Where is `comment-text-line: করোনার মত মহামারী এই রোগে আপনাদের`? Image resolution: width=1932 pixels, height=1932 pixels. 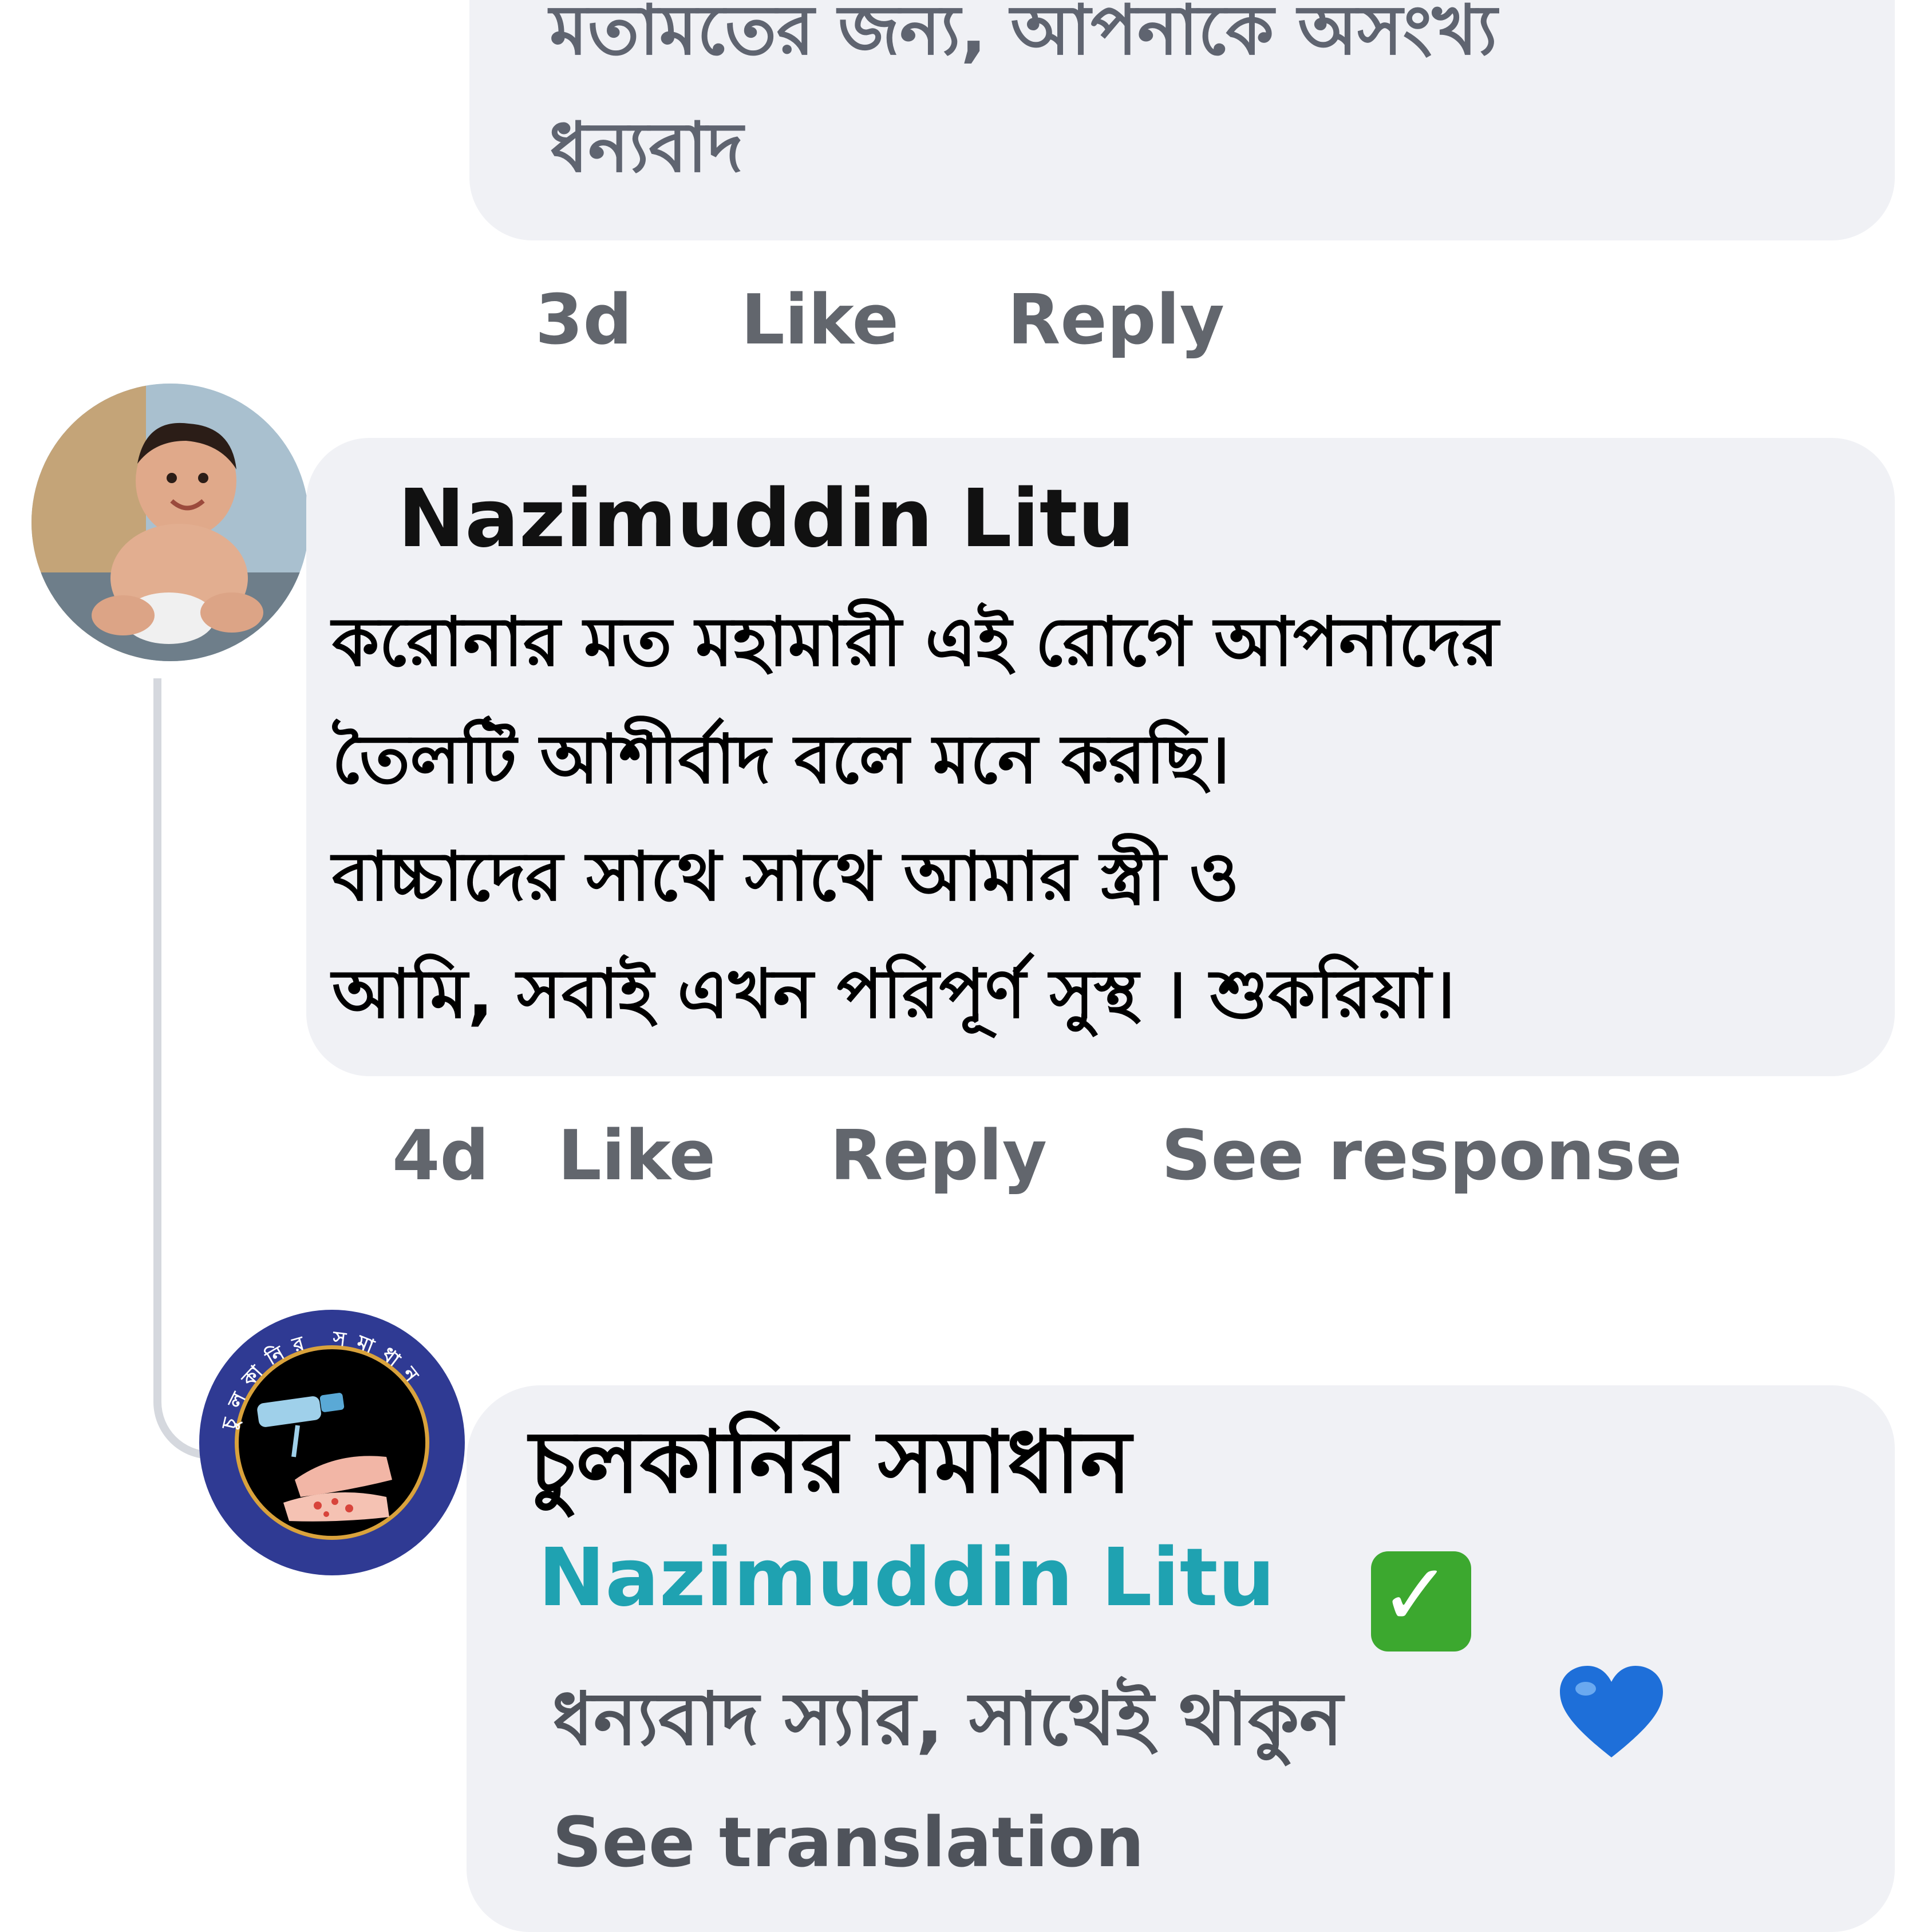
comment-text-line: করোনার মত মহামারী এই রোগে আপনাদের is located at coordinates (915, 641).